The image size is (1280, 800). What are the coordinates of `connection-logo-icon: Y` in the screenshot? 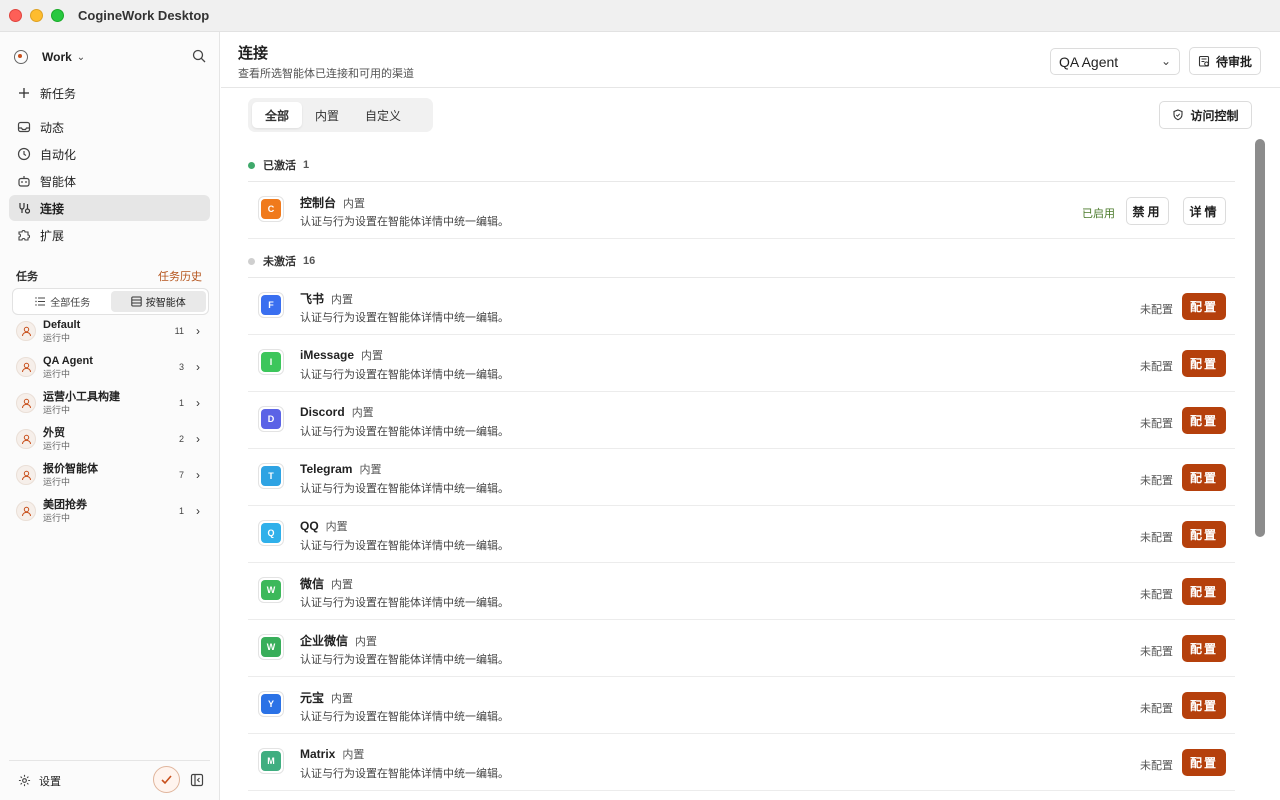 It's located at (271, 704).